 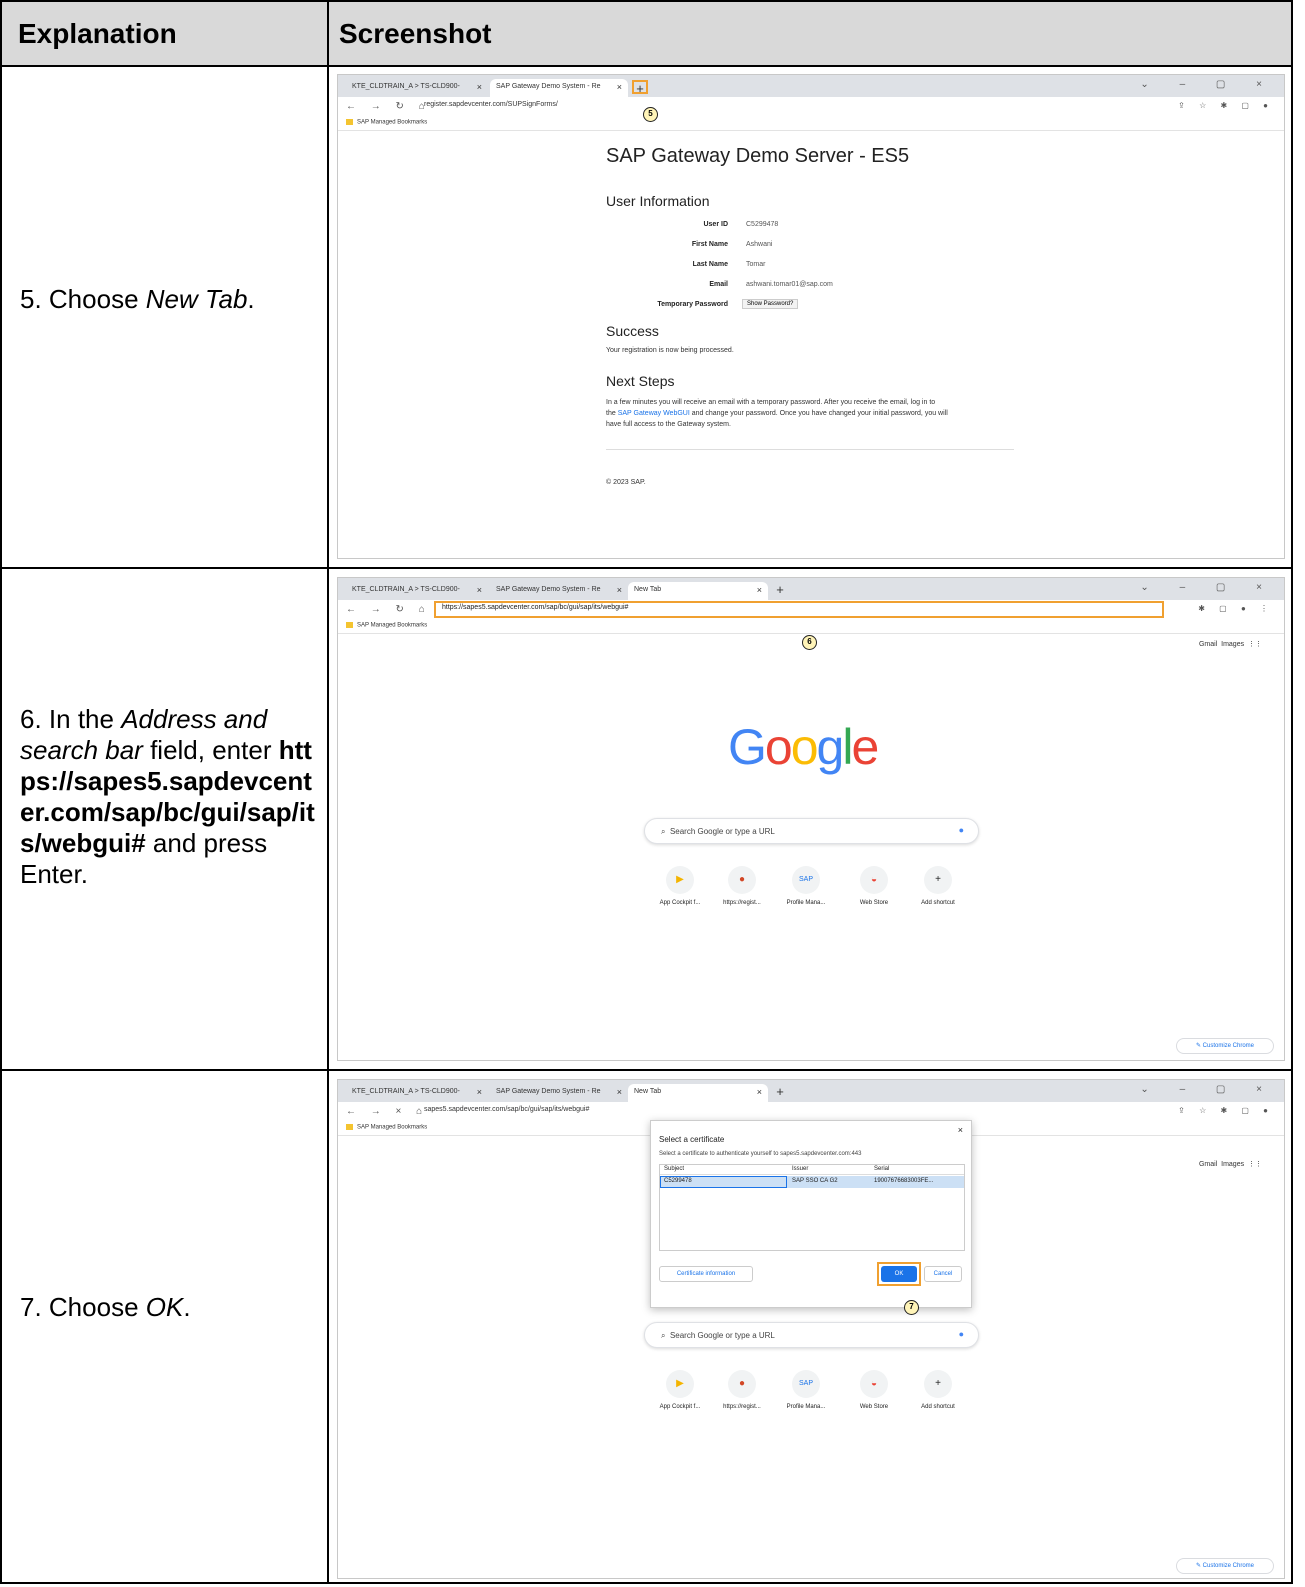 I want to click on webgui-link: SAP Gateway WebGUI, so click(x=654, y=413).